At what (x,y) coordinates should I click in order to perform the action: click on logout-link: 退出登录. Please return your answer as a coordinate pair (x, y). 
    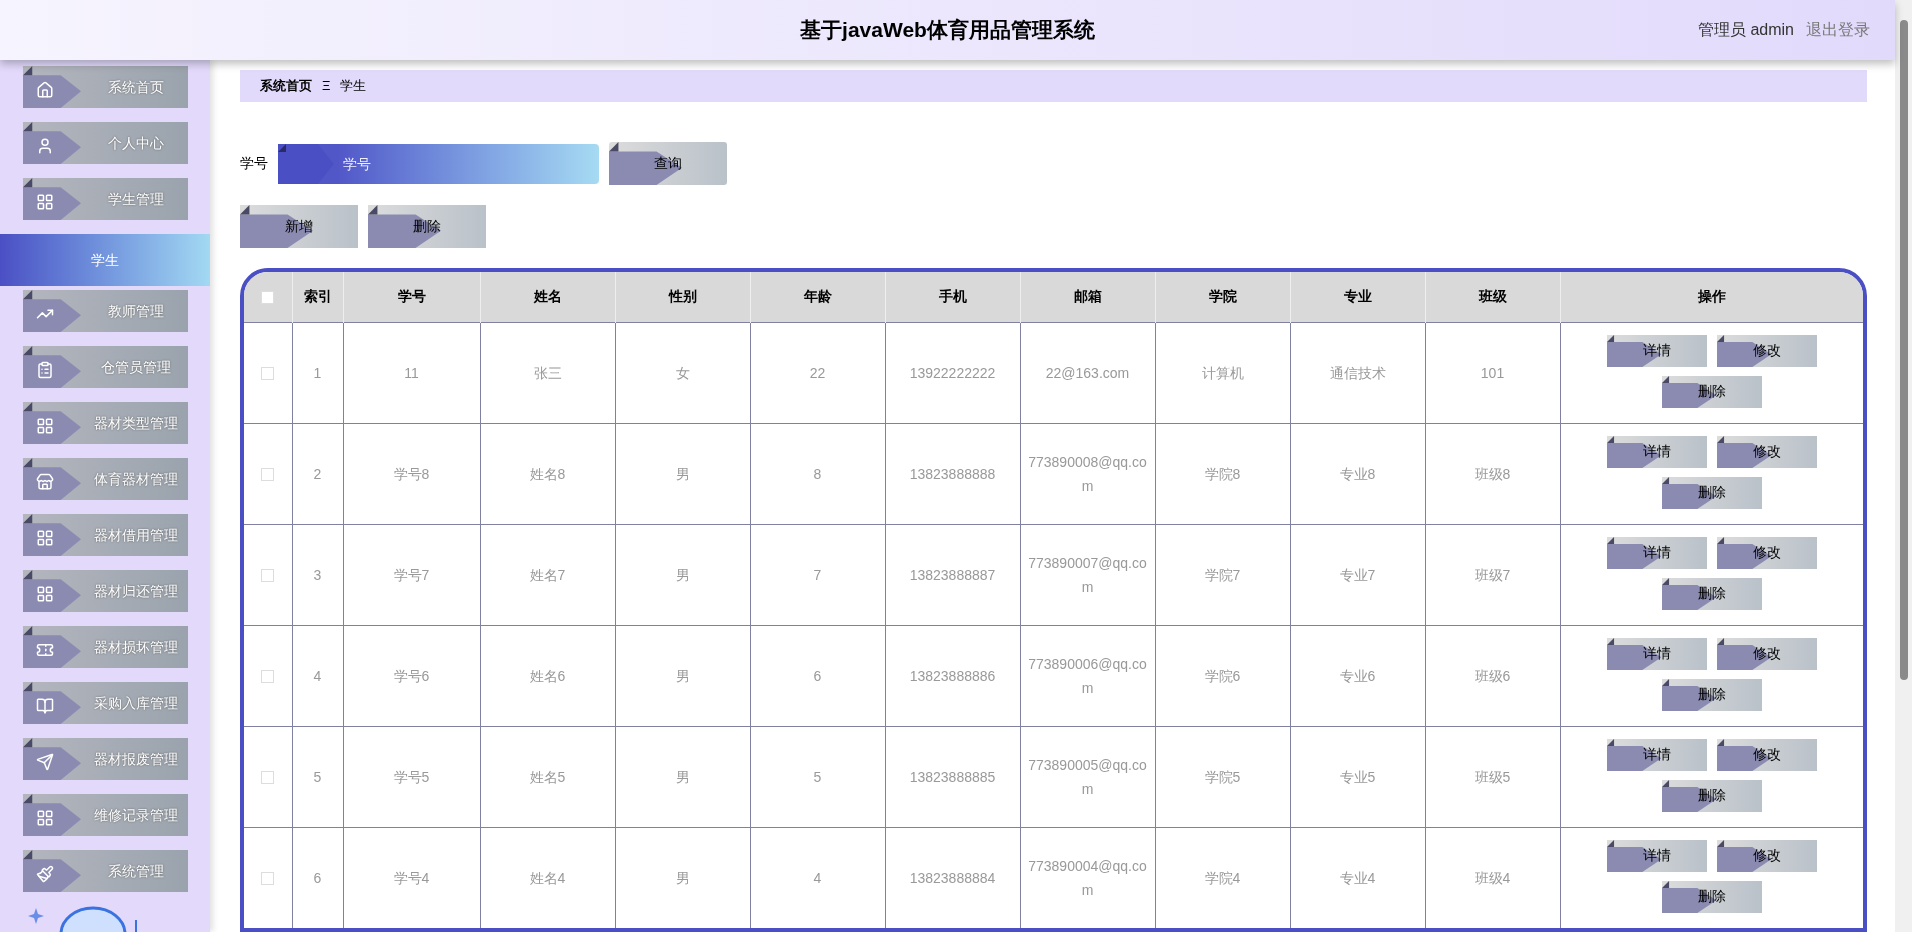
    Looking at the image, I should click on (1838, 30).